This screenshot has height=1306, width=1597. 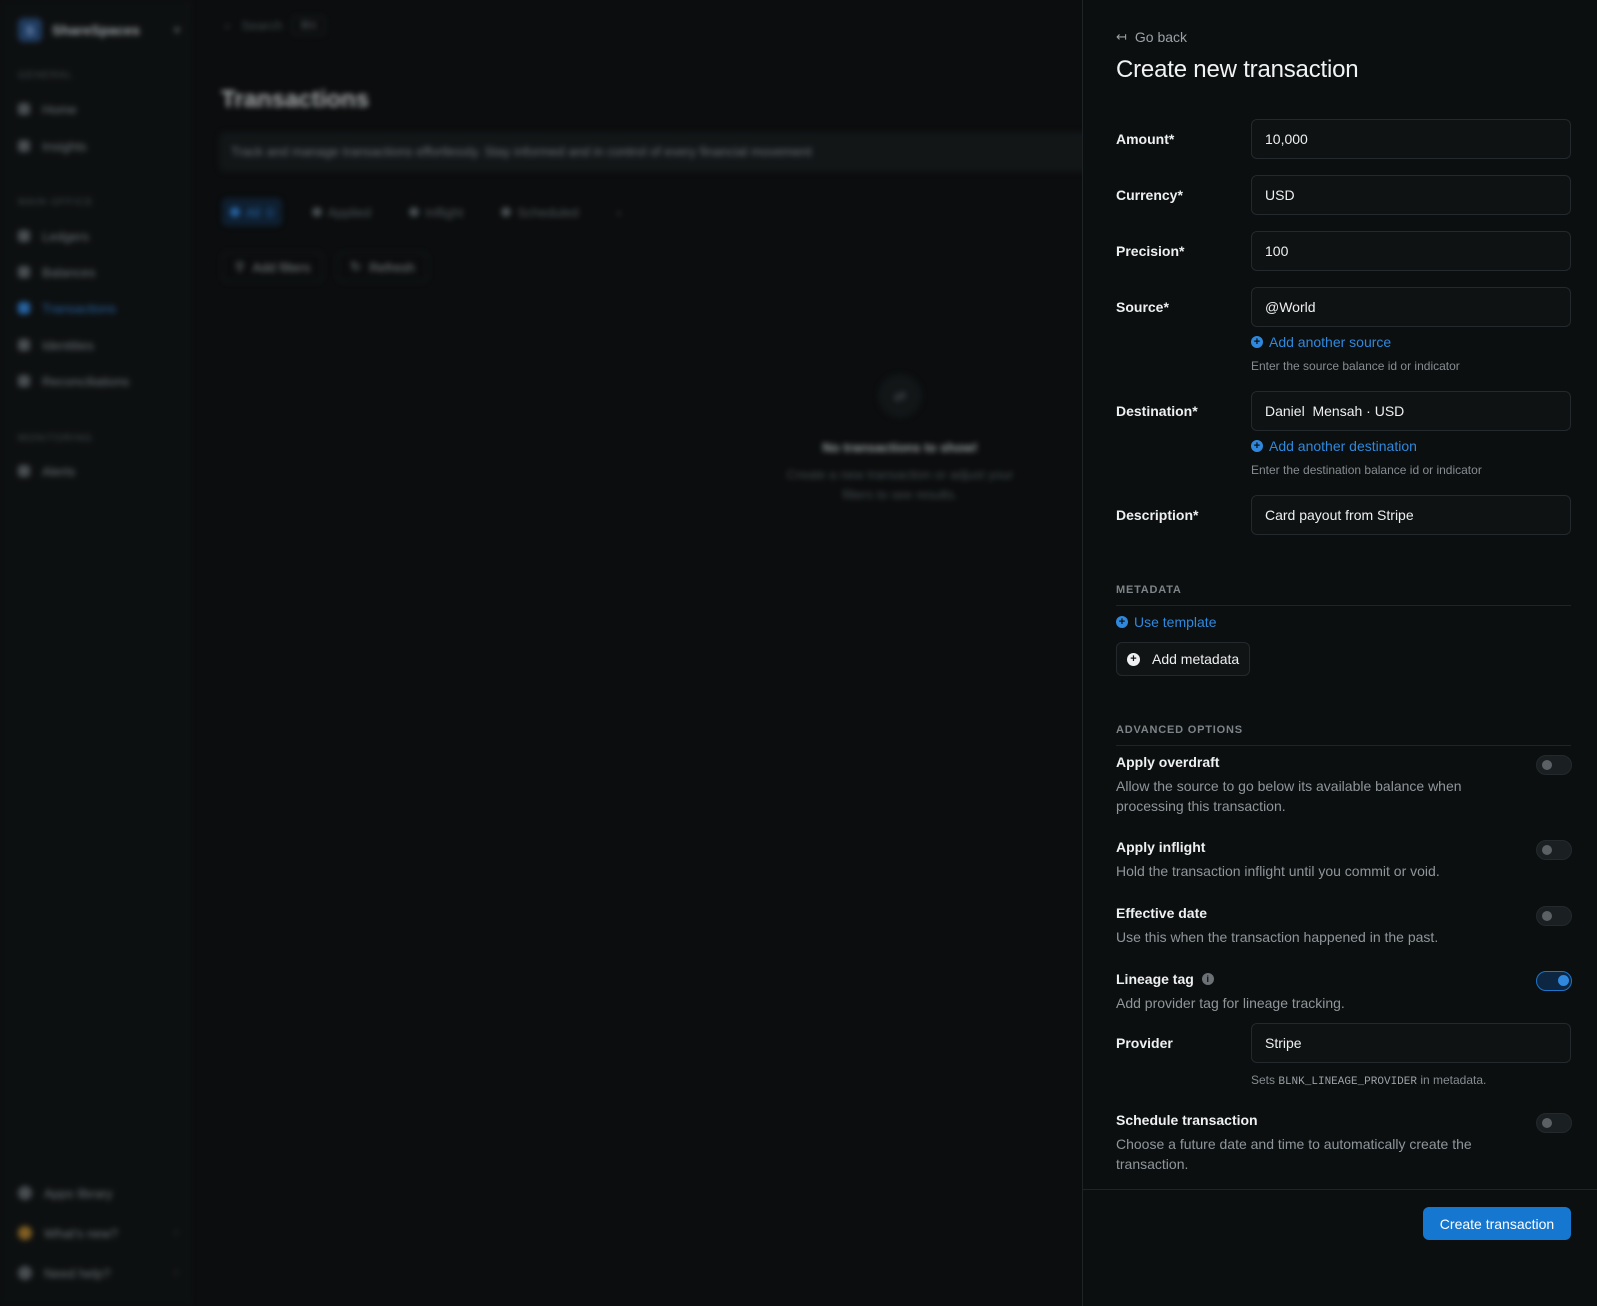 I want to click on destination-input: Daniel Mensah · USD, so click(x=1411, y=411).